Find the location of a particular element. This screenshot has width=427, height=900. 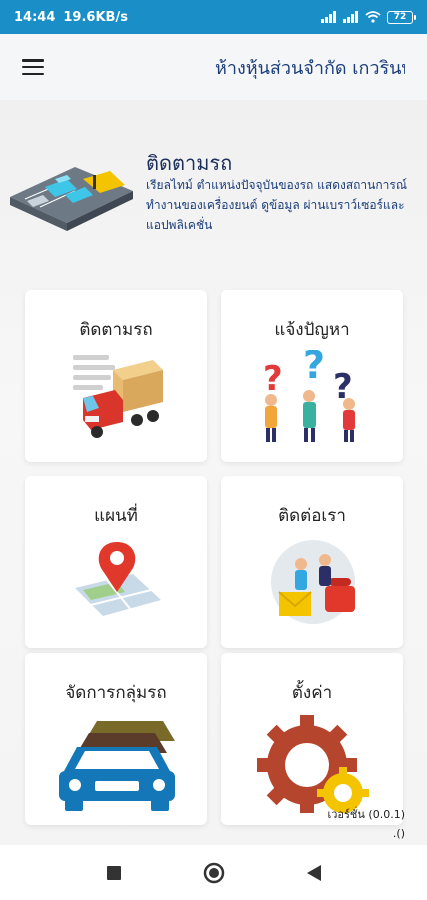

menu-card-map: แผนที่ is located at coordinates (116, 562).